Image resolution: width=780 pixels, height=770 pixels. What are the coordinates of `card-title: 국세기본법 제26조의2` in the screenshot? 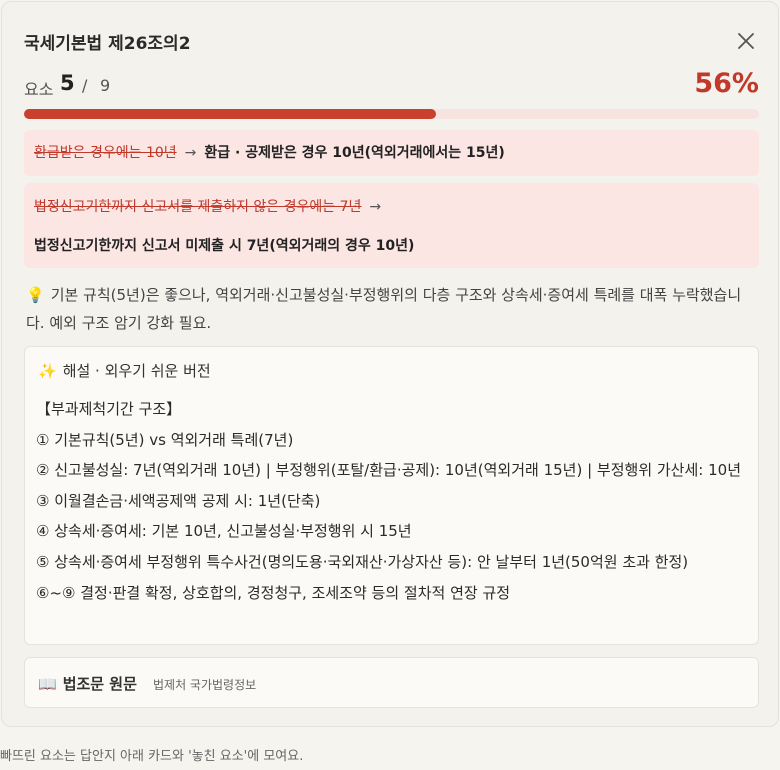 It's located at (107, 44).